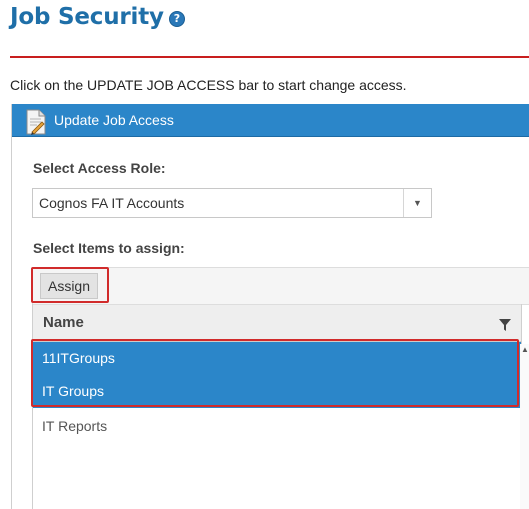 Image resolution: width=529 pixels, height=509 pixels. Describe the element at coordinates (270, 120) in the screenshot. I see `update-job-access-bar: Update Job Access` at that location.